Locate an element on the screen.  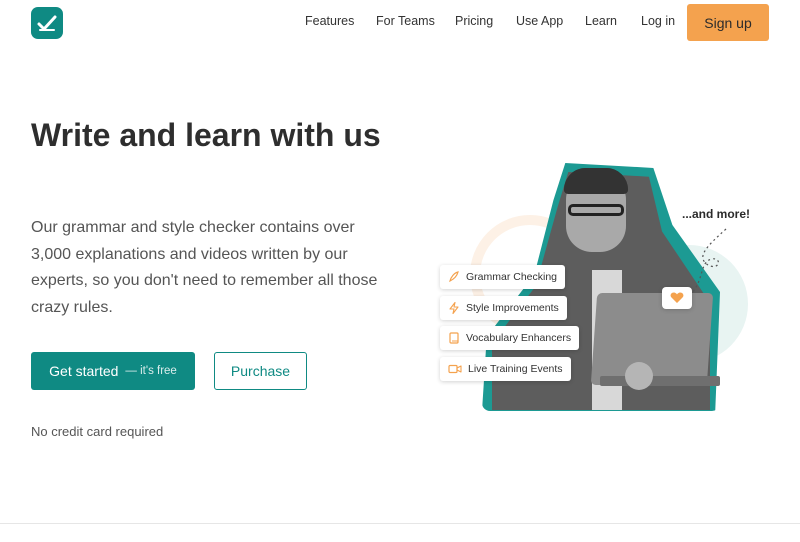
no-credit-card-note: No credit card required is located at coordinates (97, 431).